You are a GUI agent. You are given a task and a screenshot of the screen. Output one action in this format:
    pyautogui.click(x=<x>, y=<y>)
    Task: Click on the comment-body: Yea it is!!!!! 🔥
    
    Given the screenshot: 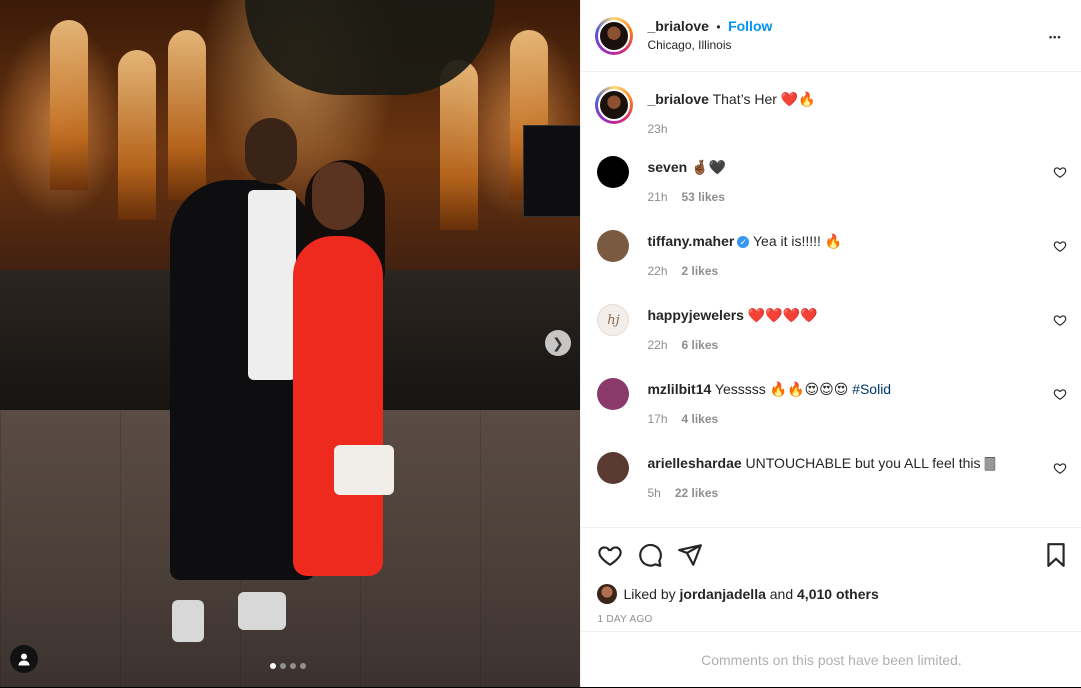 What is the action you would take?
    pyautogui.click(x=797, y=241)
    